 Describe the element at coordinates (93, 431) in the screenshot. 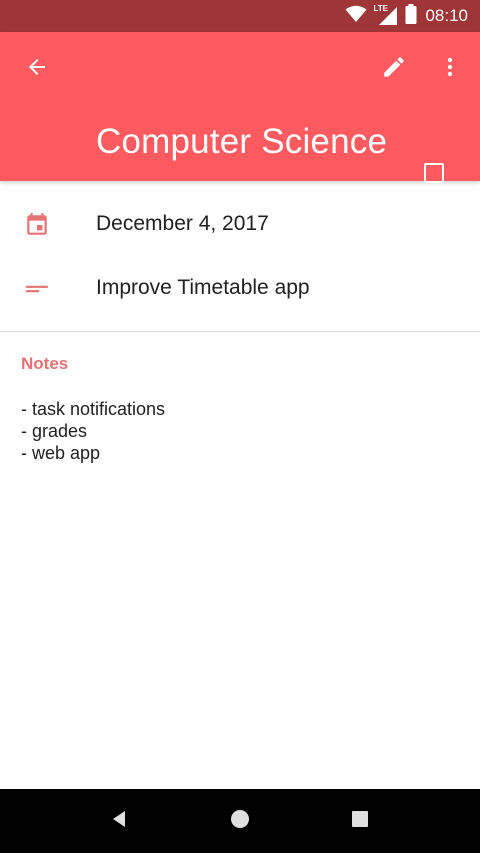

I see `notes-text: - task notifications - grades - web app` at that location.